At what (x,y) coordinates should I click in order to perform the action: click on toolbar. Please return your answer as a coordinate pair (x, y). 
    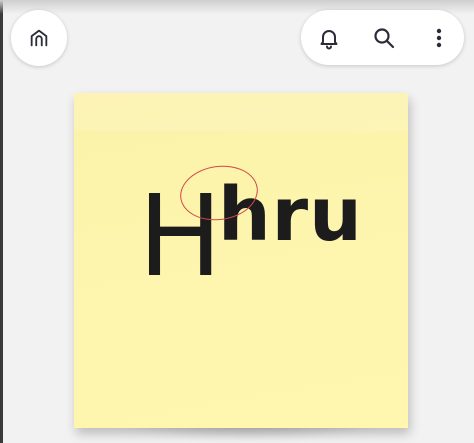
    Looking at the image, I should click on (382, 37).